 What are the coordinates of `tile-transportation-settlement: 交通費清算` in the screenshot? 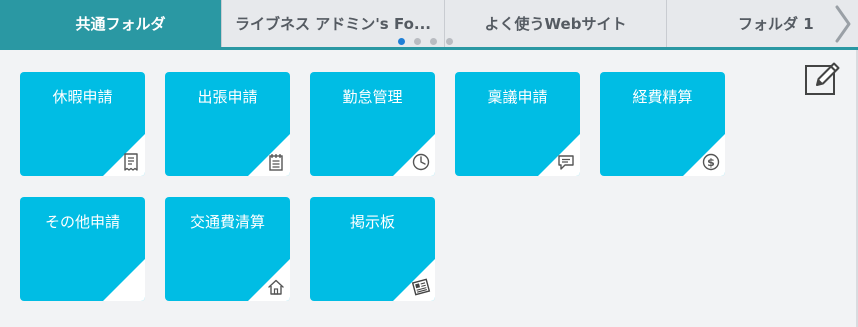 It's located at (227, 249).